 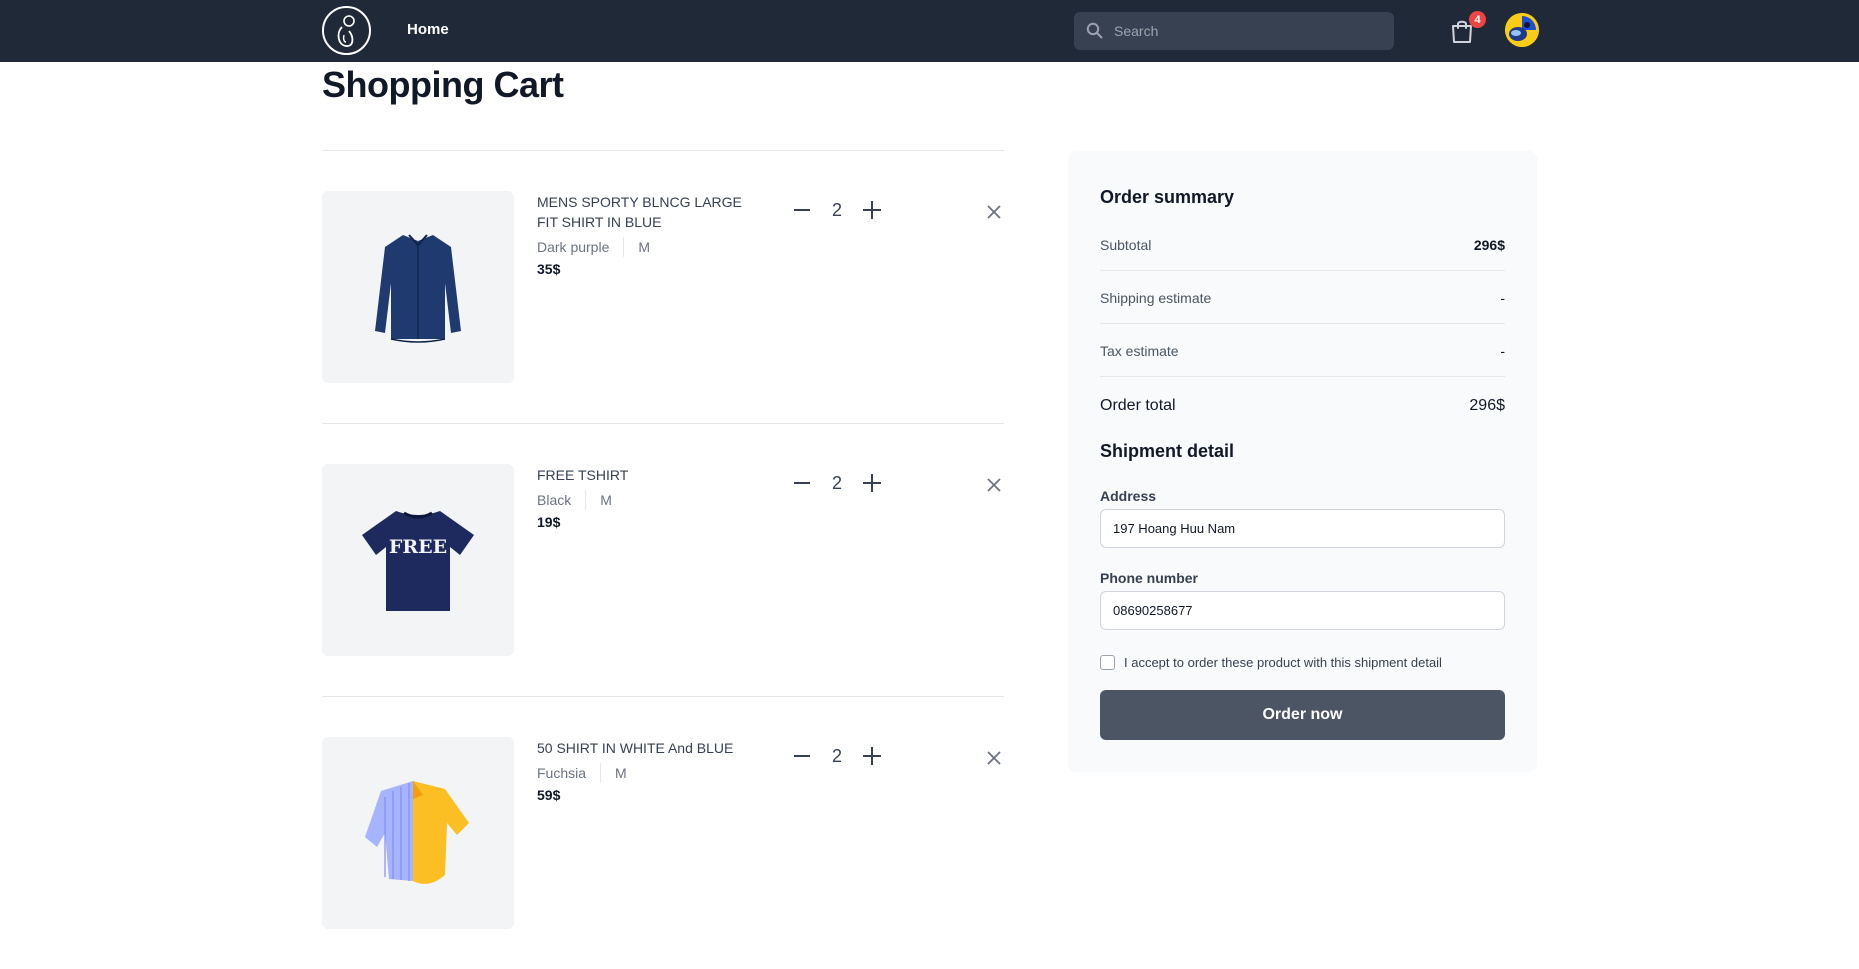 I want to click on search-icon, so click(x=1094, y=33).